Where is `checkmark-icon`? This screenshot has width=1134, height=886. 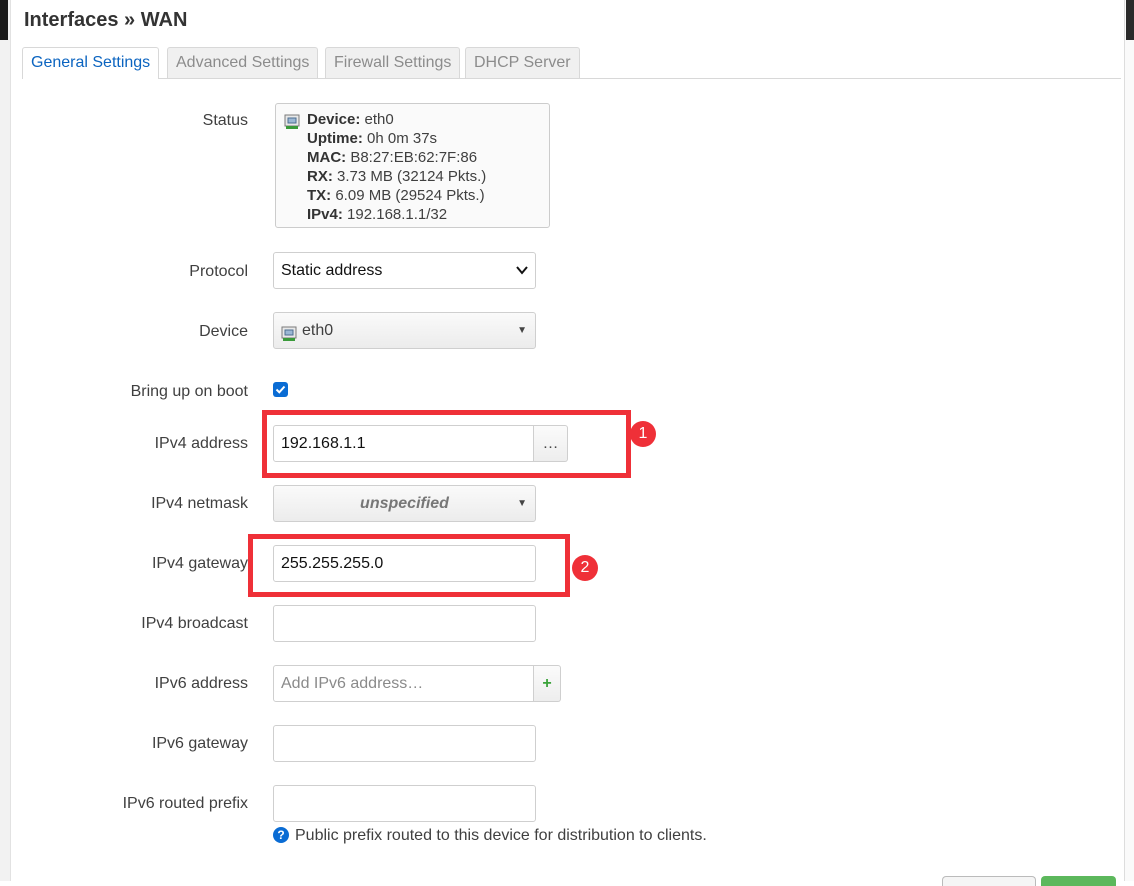 checkmark-icon is located at coordinates (280, 389).